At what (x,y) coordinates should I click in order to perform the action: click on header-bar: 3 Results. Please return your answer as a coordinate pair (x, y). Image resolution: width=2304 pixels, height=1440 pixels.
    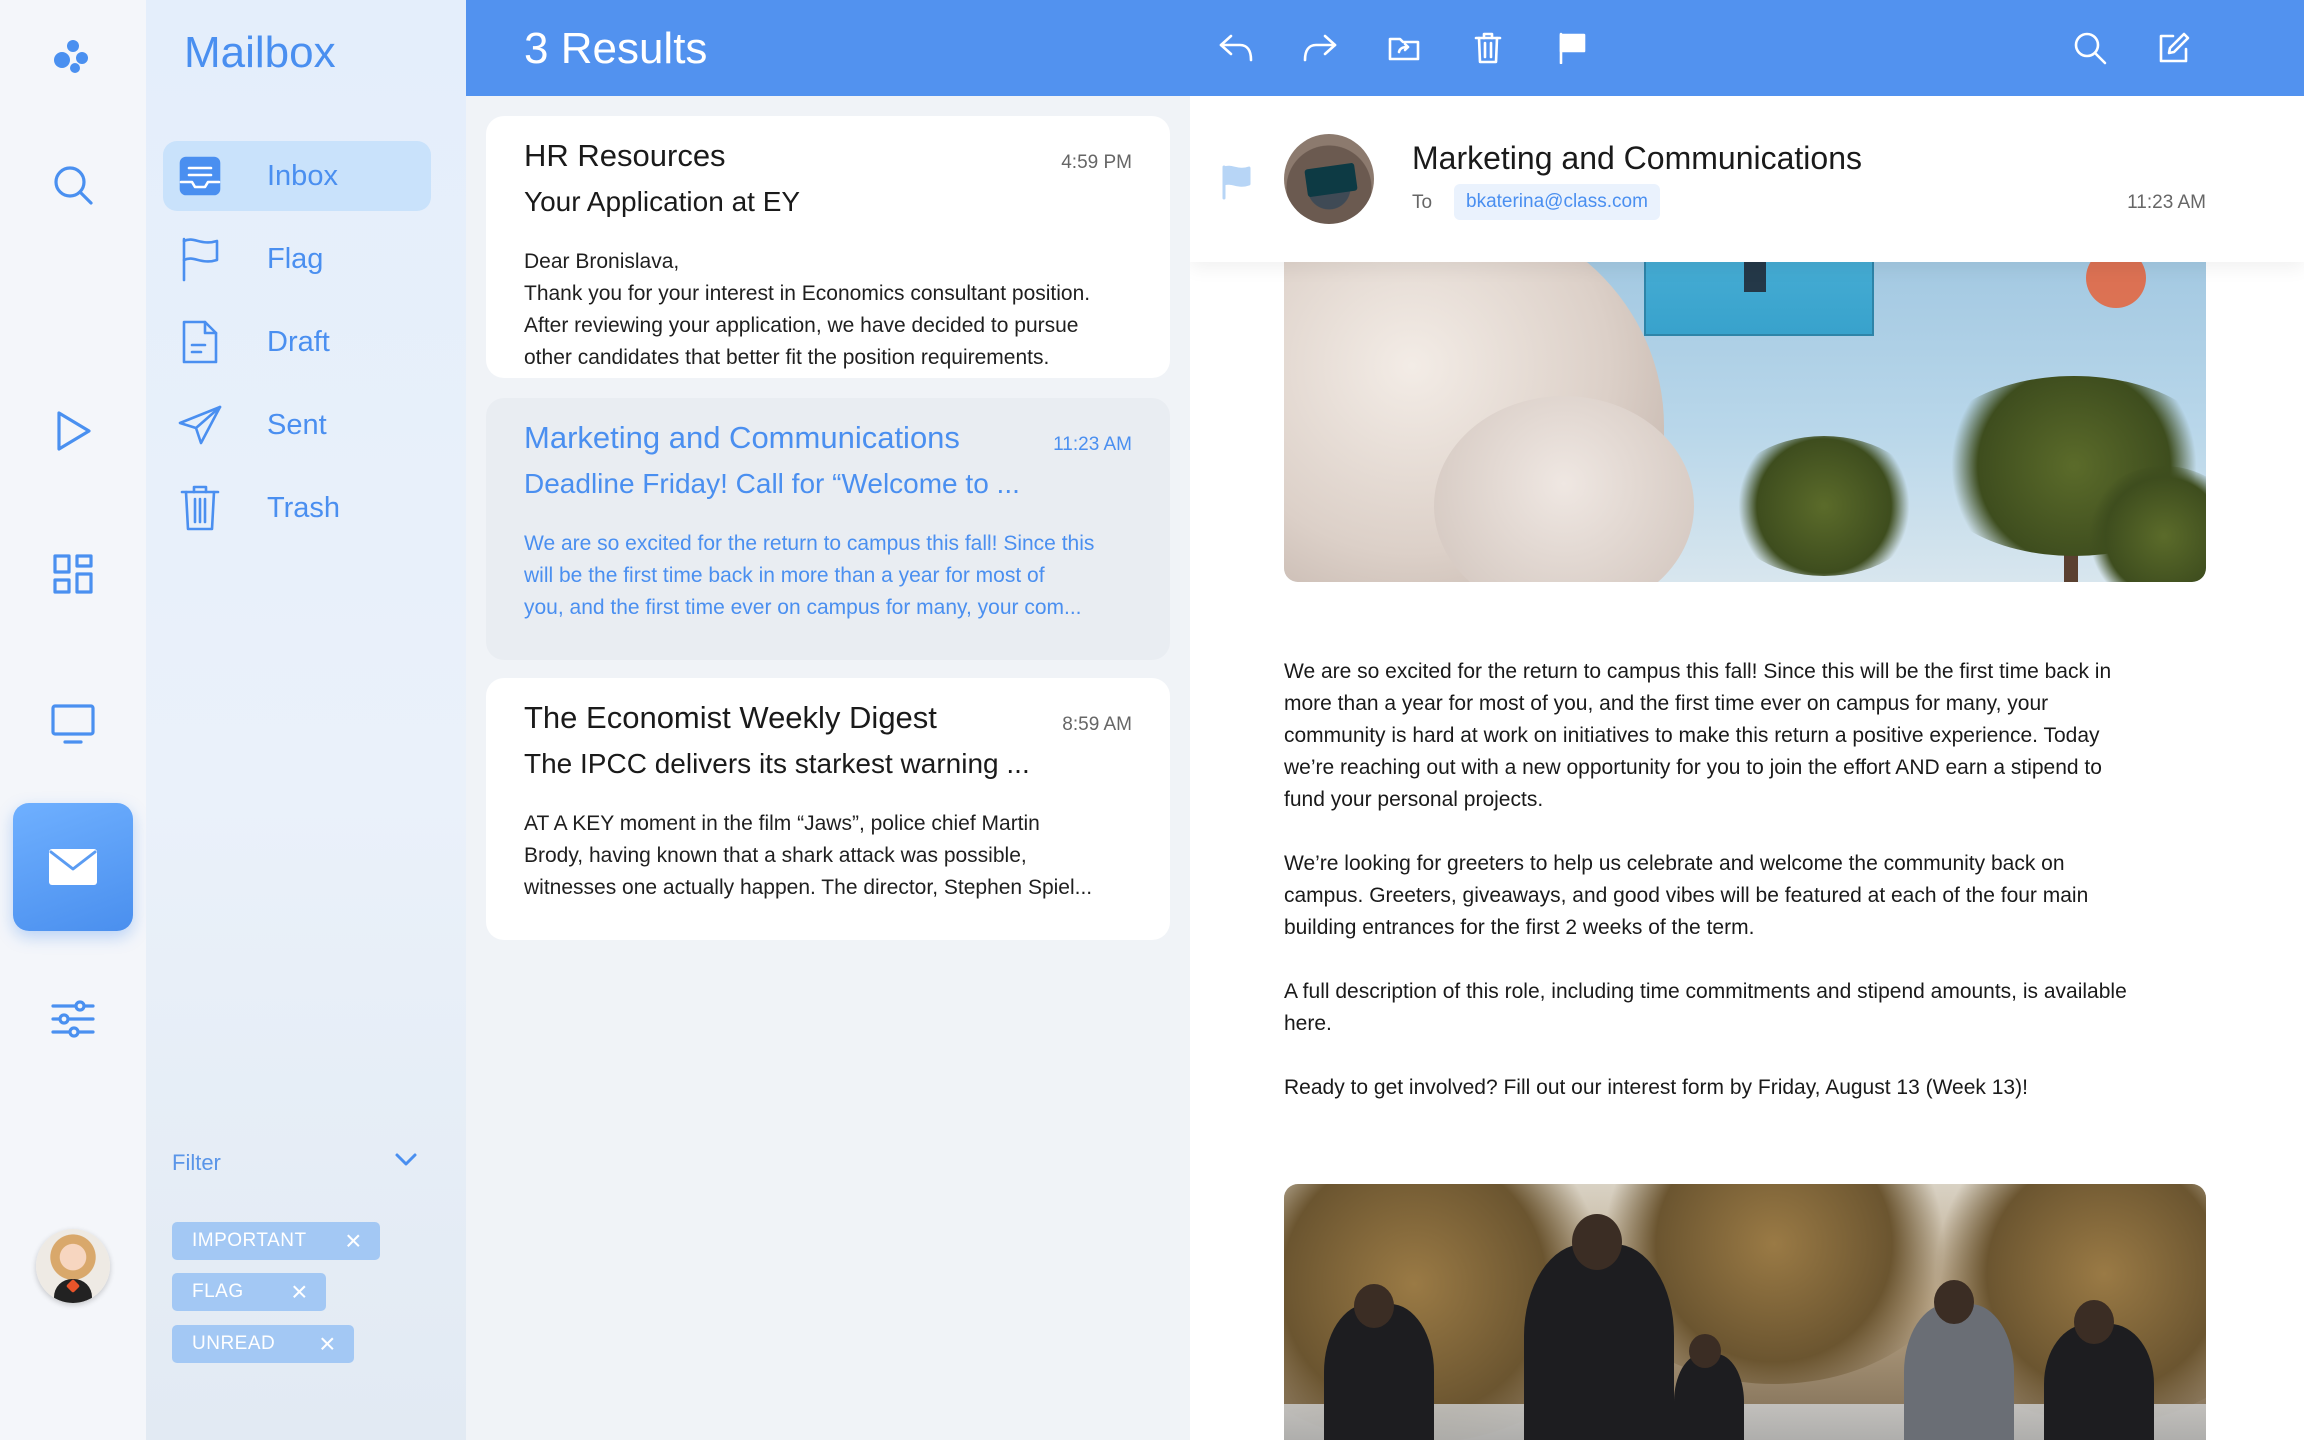
    Looking at the image, I should click on (1385, 48).